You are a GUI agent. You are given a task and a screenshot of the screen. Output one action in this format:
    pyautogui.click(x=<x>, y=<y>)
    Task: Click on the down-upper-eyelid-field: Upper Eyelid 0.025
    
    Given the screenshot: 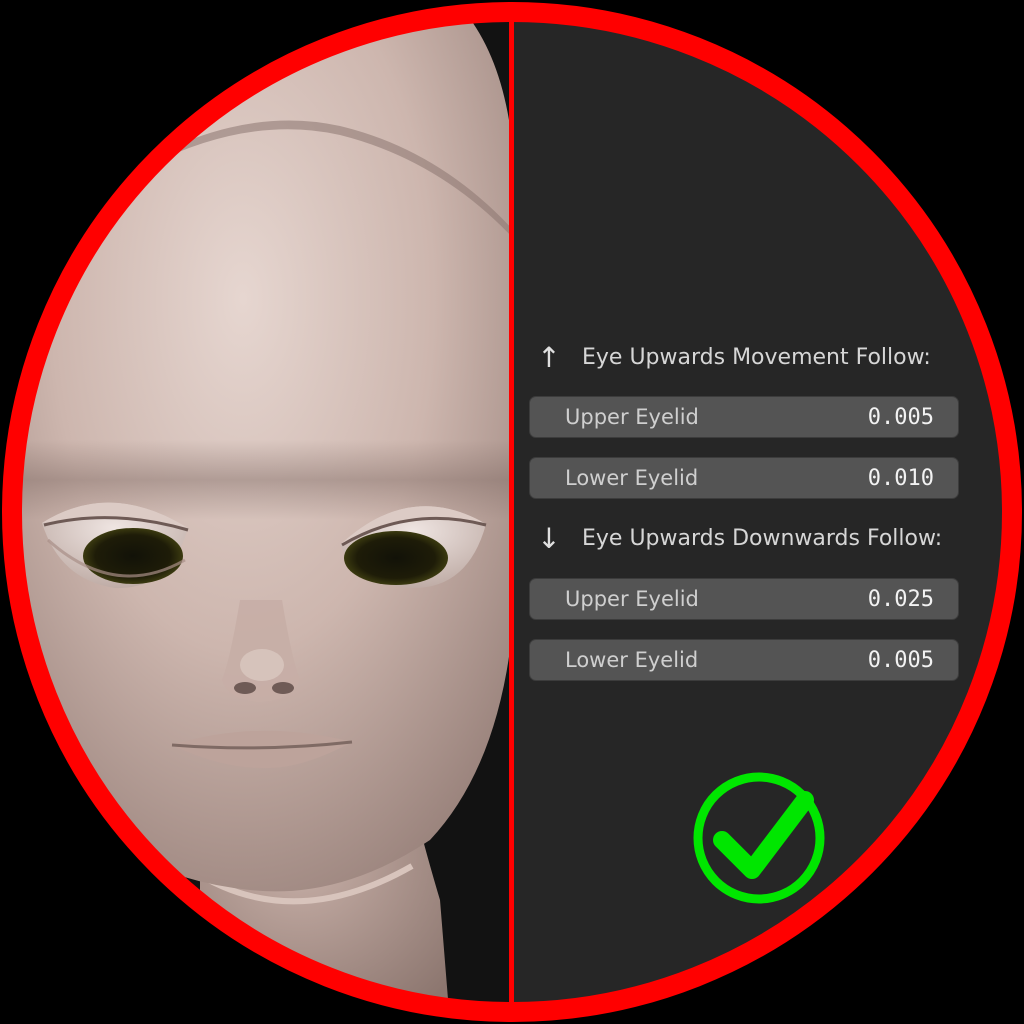 What is the action you would take?
    pyautogui.click(x=744, y=599)
    